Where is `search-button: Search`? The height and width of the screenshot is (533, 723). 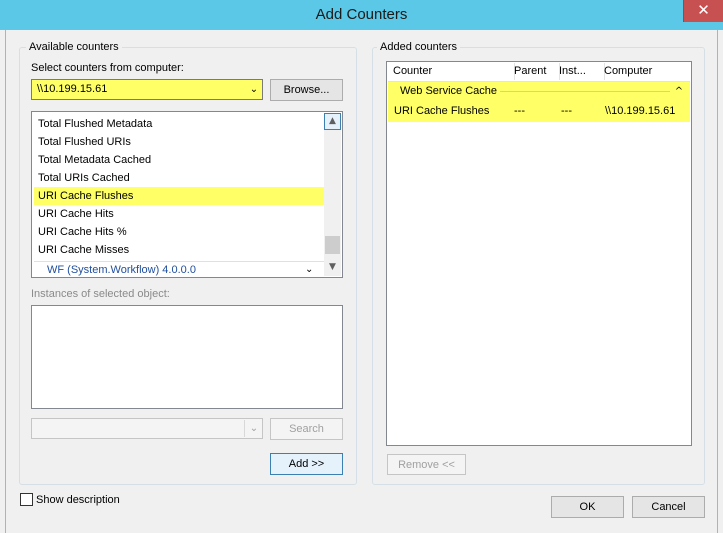
search-button: Search is located at coordinates (306, 429).